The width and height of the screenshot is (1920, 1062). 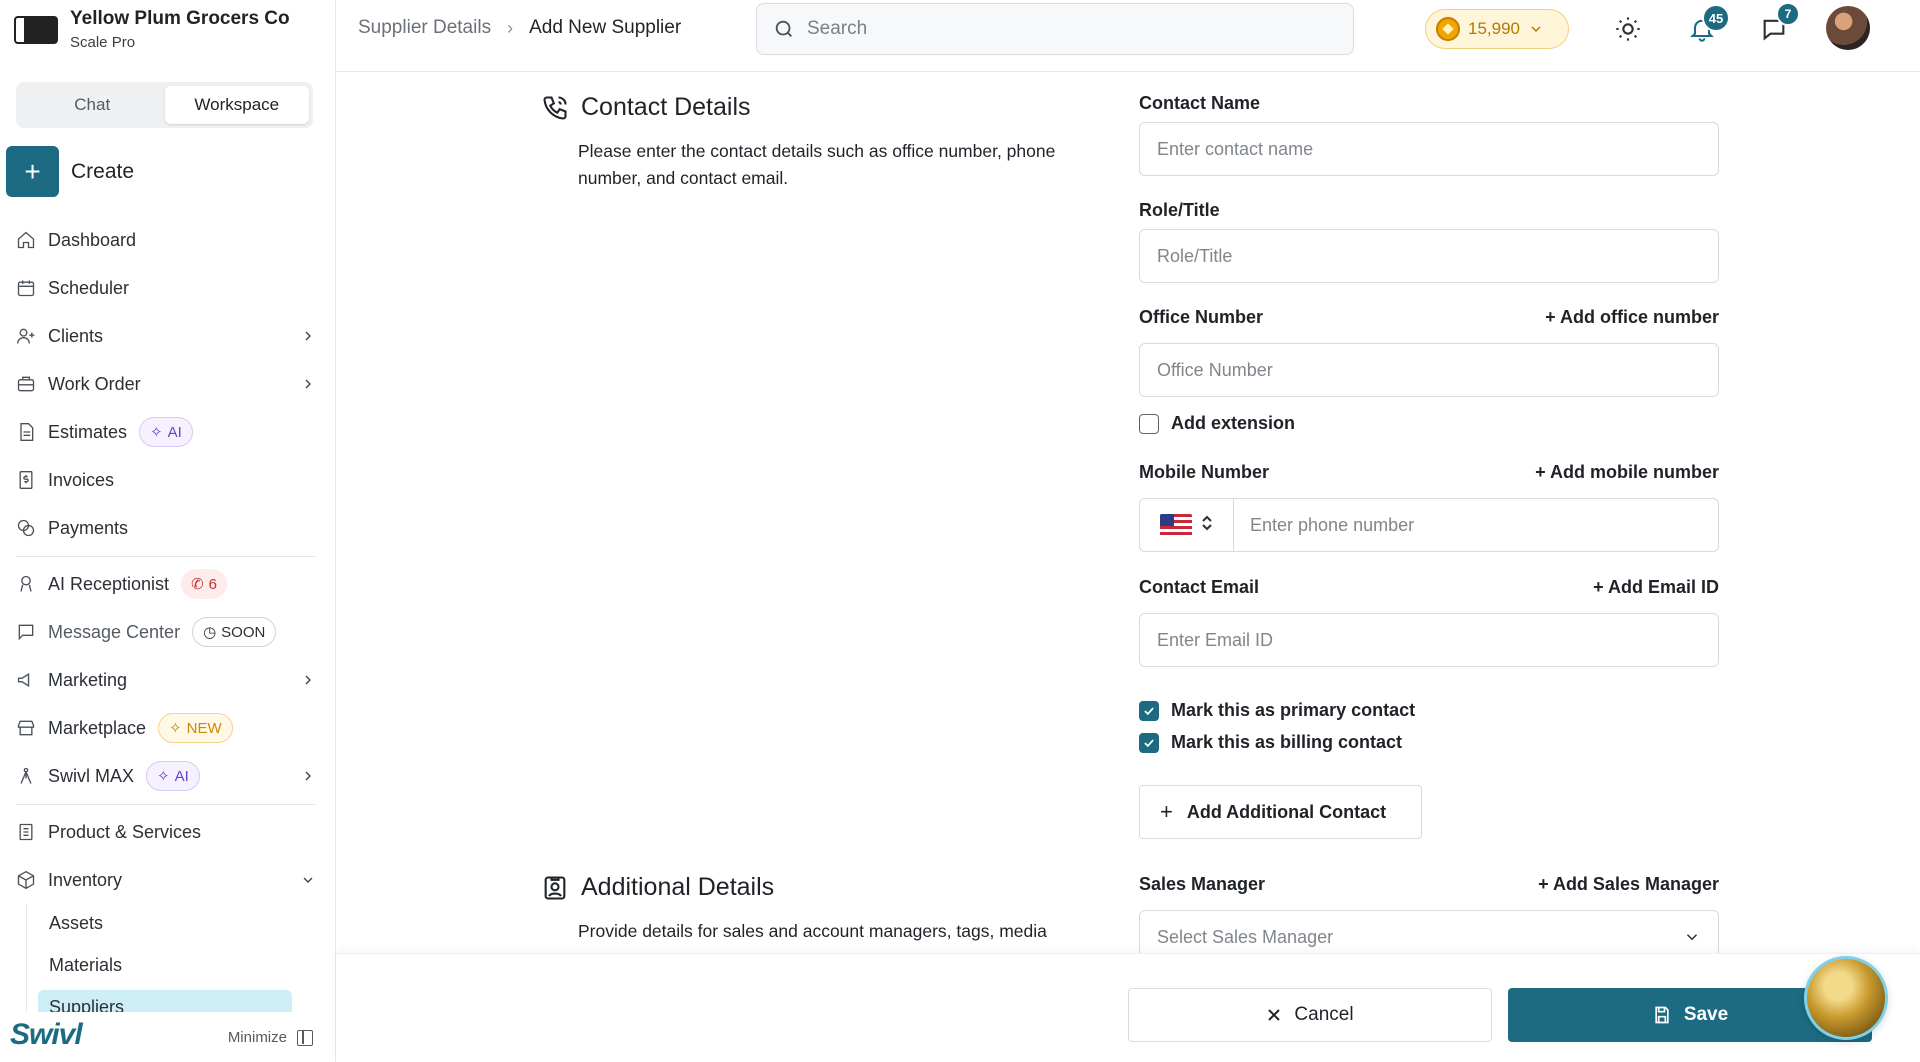 I want to click on search-input, so click(x=1067, y=29).